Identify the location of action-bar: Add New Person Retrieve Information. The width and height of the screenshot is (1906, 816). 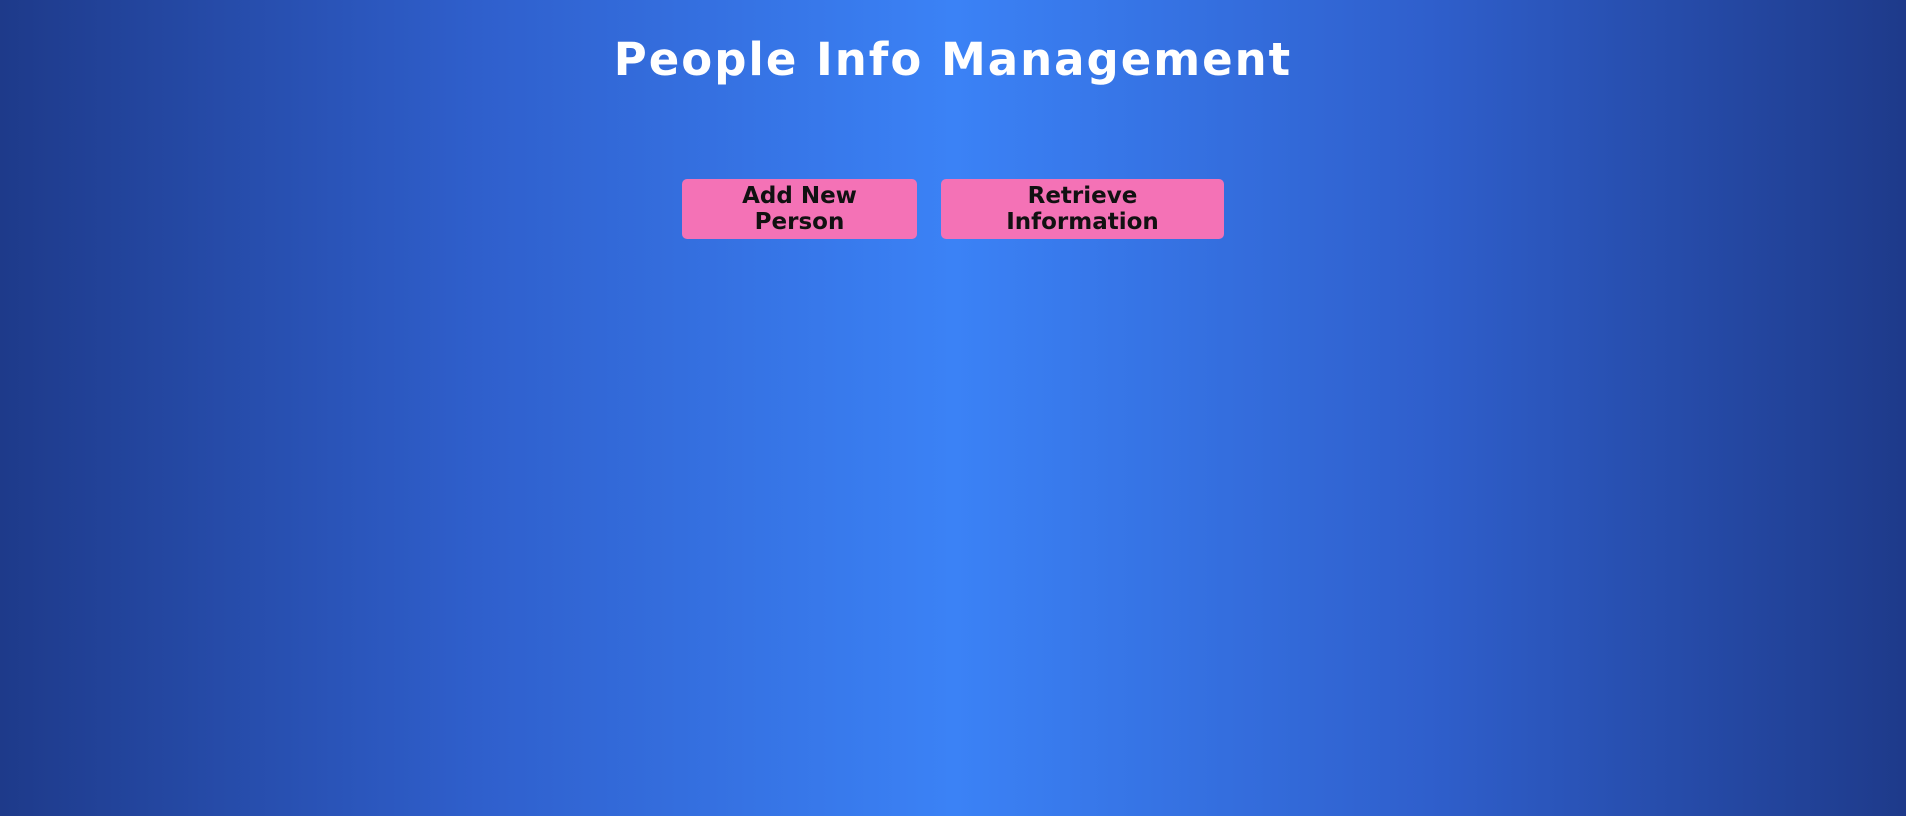
(953, 209).